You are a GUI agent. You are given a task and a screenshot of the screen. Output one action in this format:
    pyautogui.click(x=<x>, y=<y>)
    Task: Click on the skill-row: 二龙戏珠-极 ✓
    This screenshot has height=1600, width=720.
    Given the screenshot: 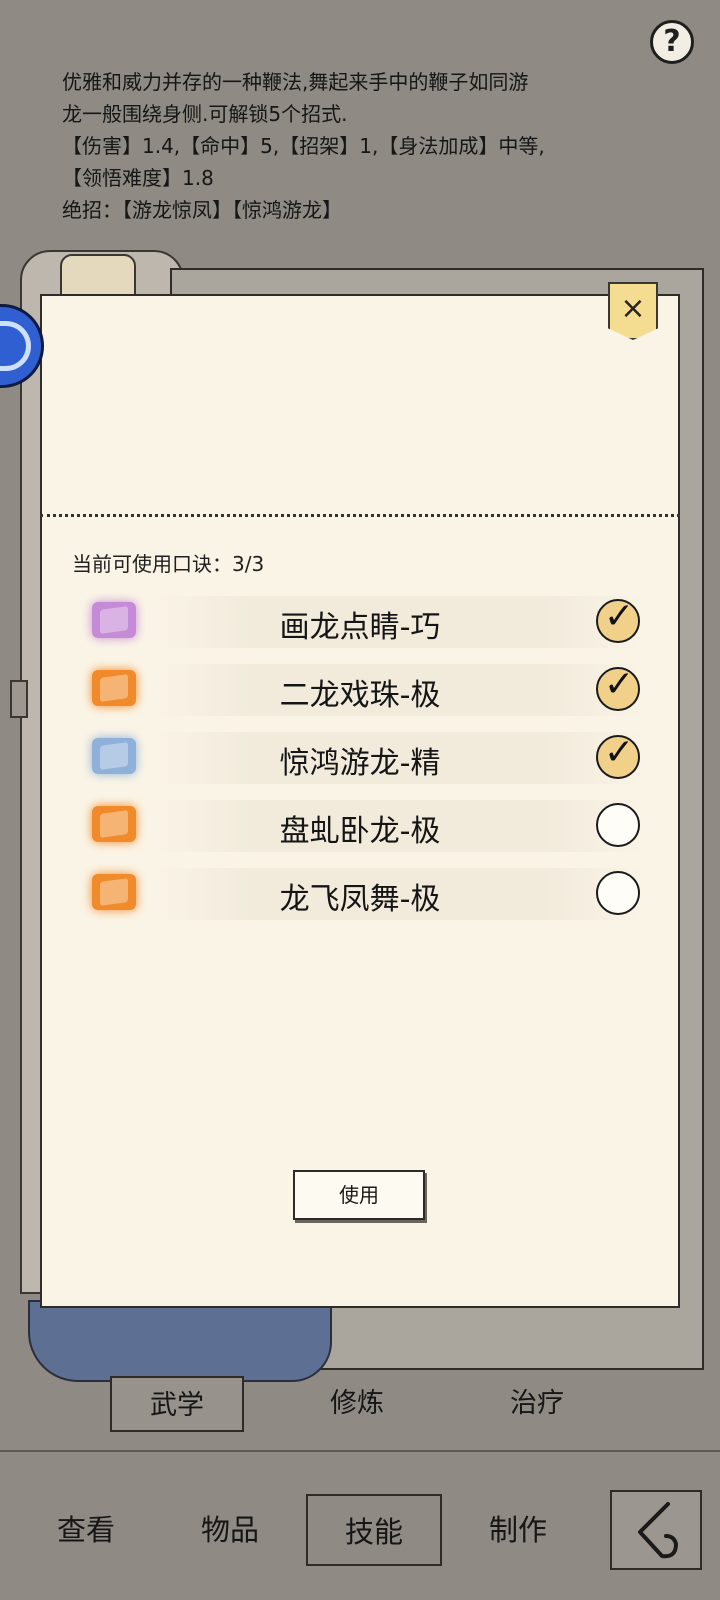 What is the action you would take?
    pyautogui.click(x=369, y=690)
    